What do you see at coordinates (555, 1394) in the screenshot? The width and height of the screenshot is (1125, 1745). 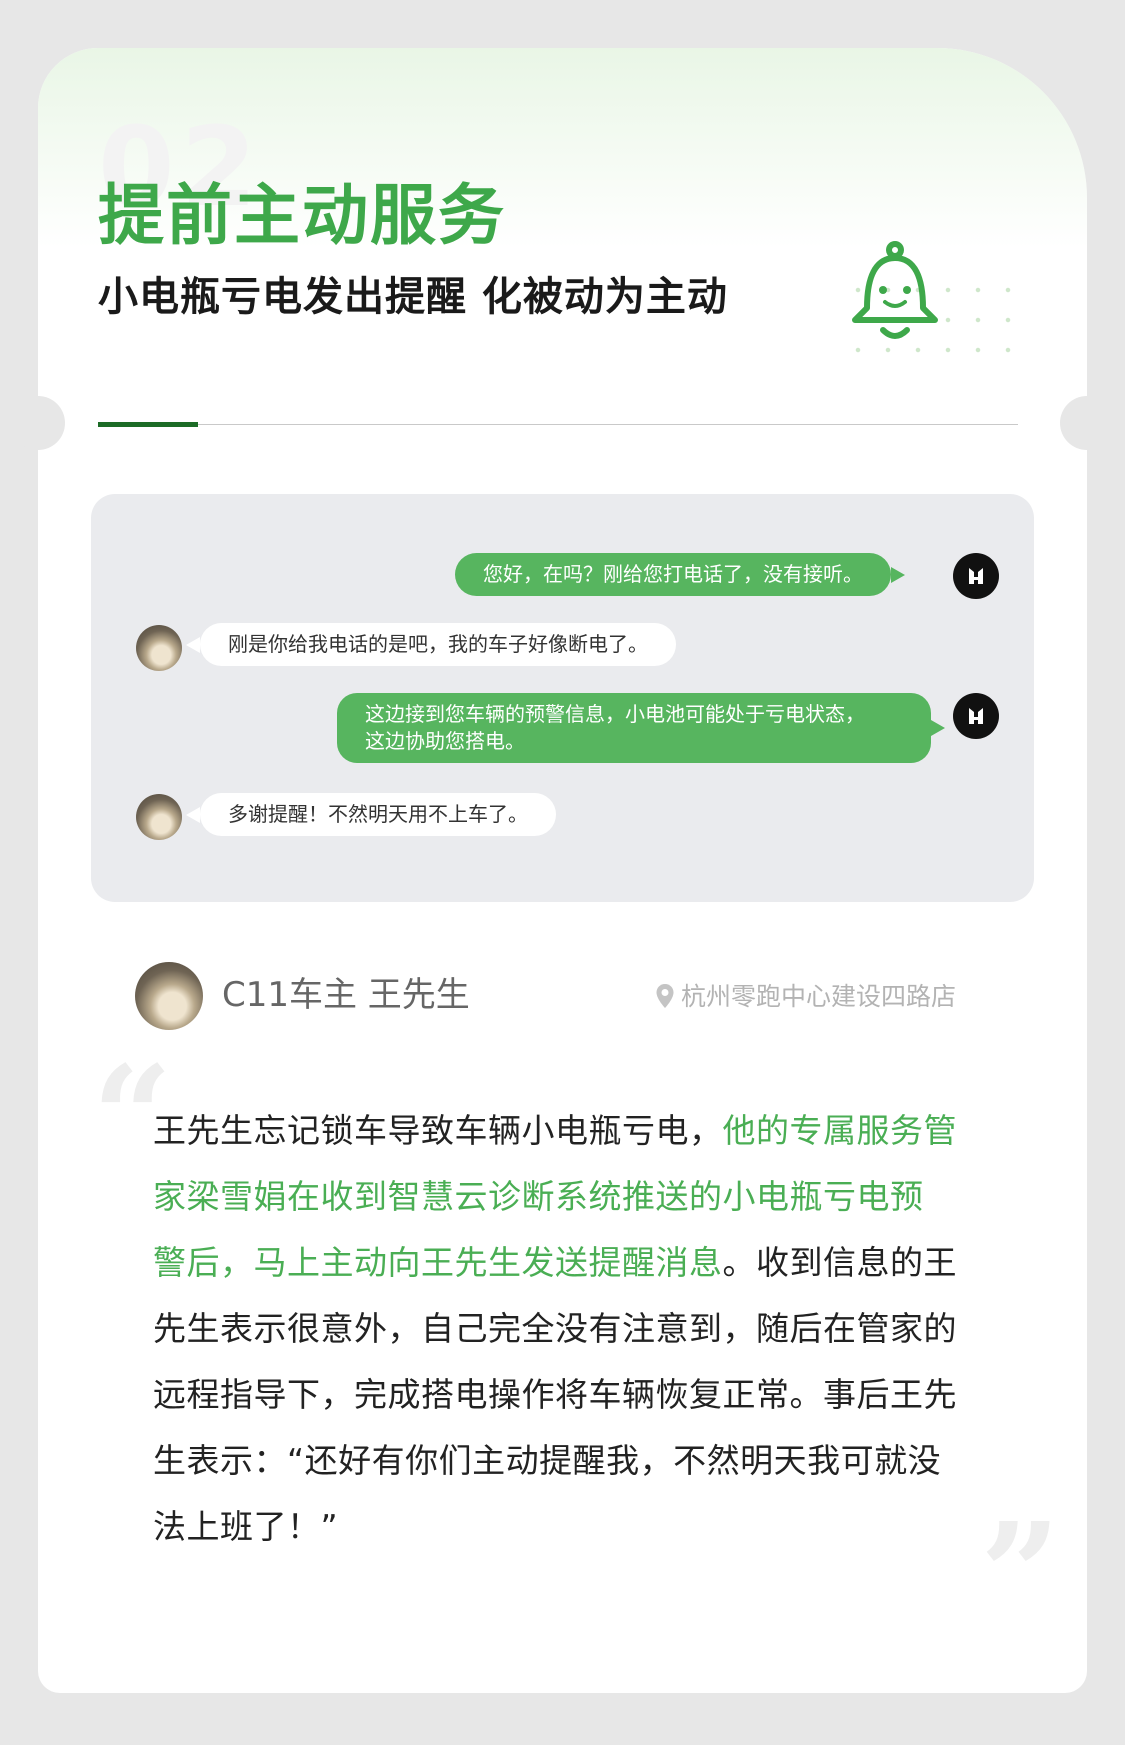 I see `story-segment: 远程指导下，完成搭电操作将车辆恢复正常。事后王先` at bounding box center [555, 1394].